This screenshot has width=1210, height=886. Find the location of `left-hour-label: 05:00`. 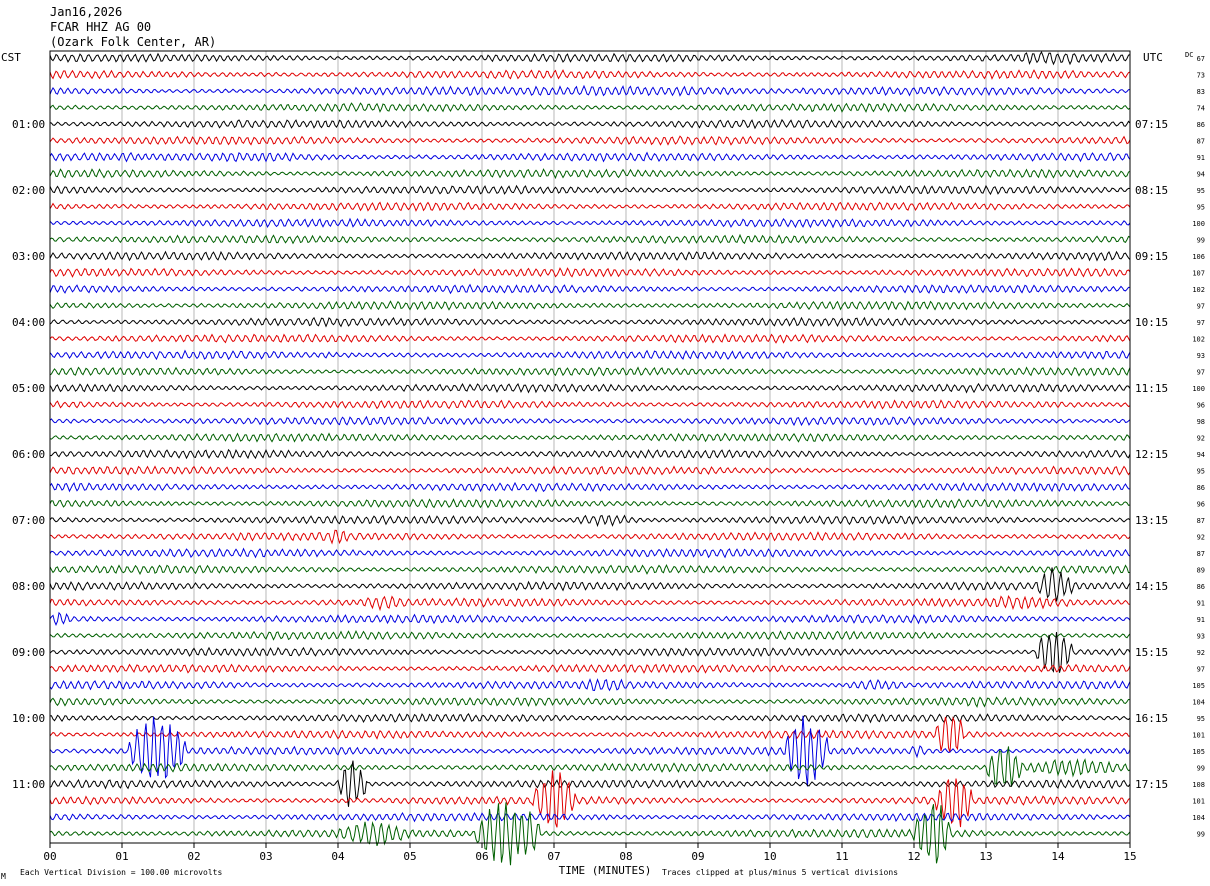

left-hour-label: 05:00 is located at coordinates (28, 388).